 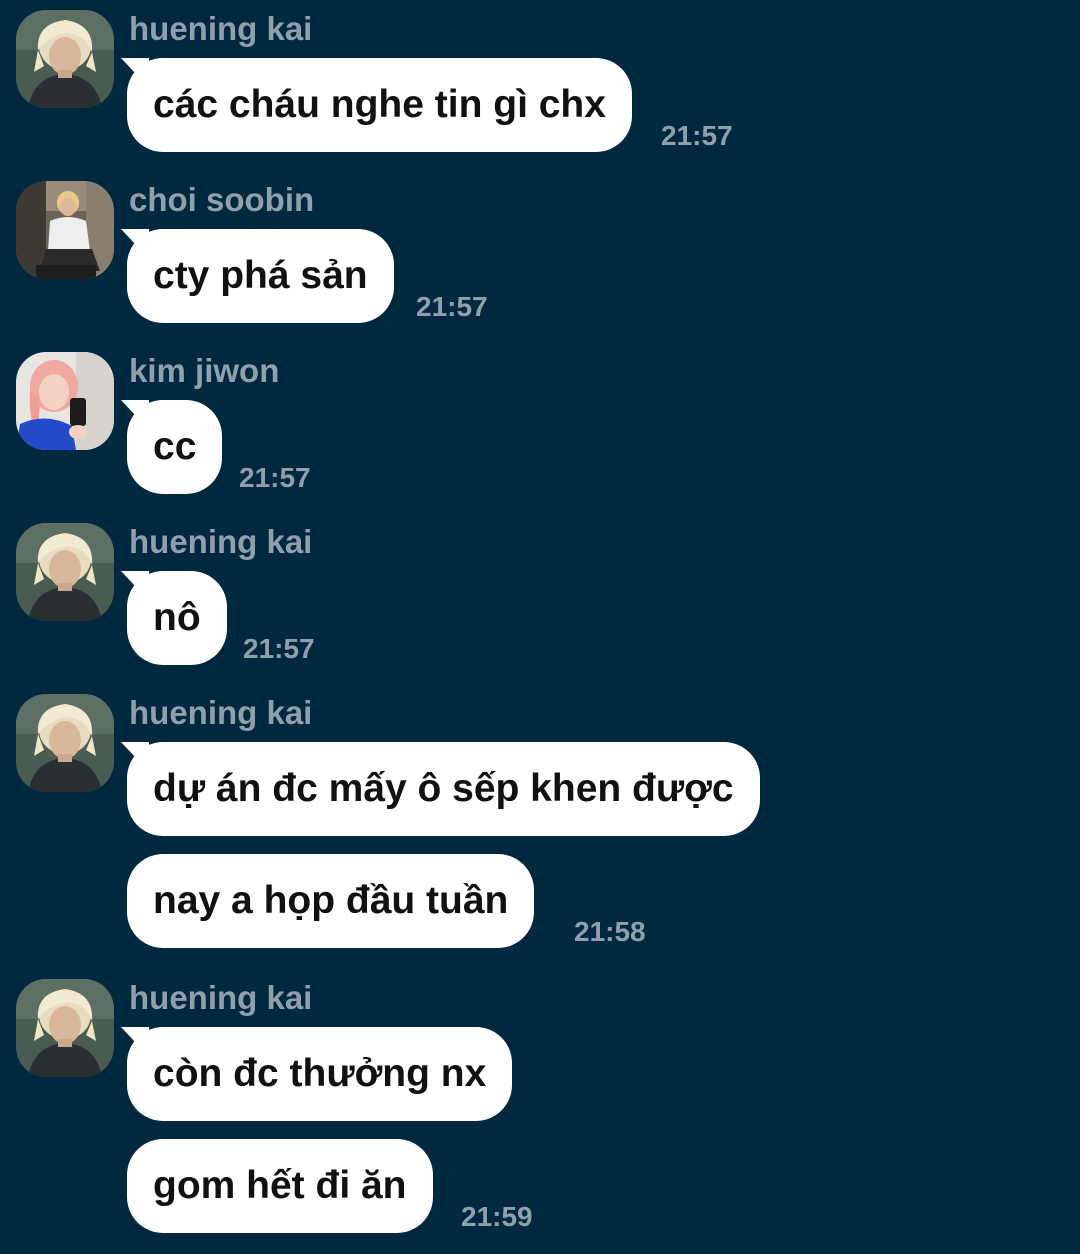 What do you see at coordinates (280, 1186) in the screenshot?
I see `message-bubble: gom hết đi ăn` at bounding box center [280, 1186].